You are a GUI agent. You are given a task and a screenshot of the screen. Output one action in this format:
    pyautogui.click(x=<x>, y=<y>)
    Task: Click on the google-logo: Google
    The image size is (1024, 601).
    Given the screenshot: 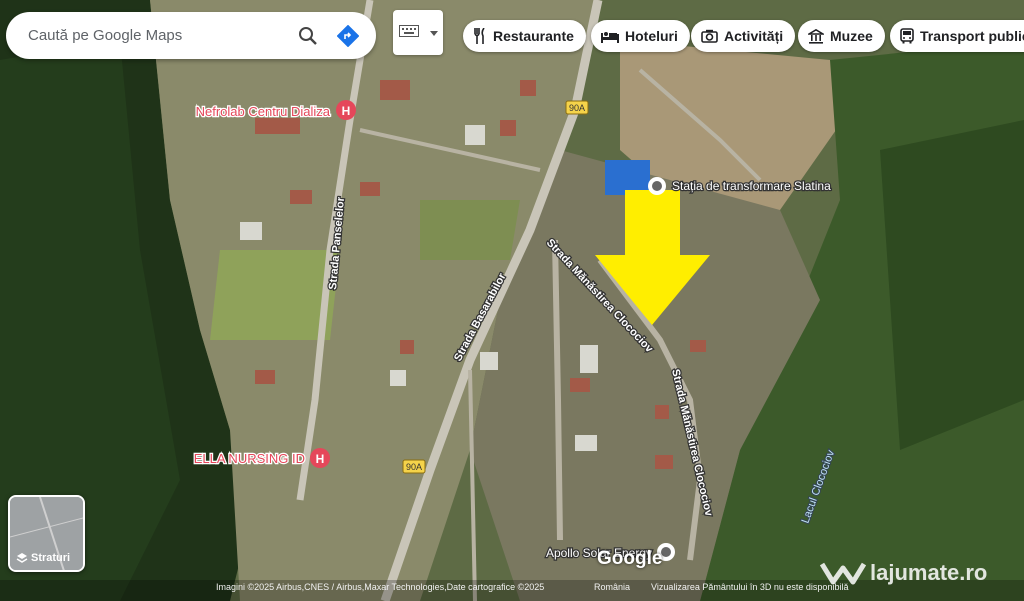 What is the action you would take?
    pyautogui.click(x=630, y=558)
    